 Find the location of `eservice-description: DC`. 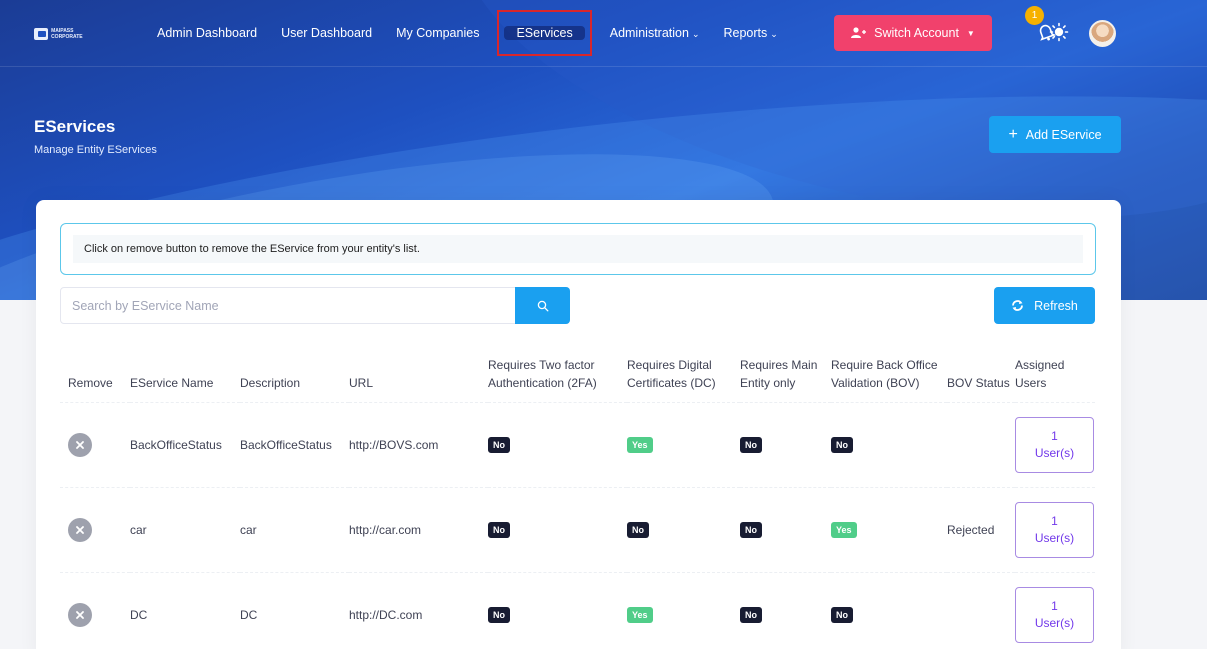

eservice-description: DC is located at coordinates (294, 610).